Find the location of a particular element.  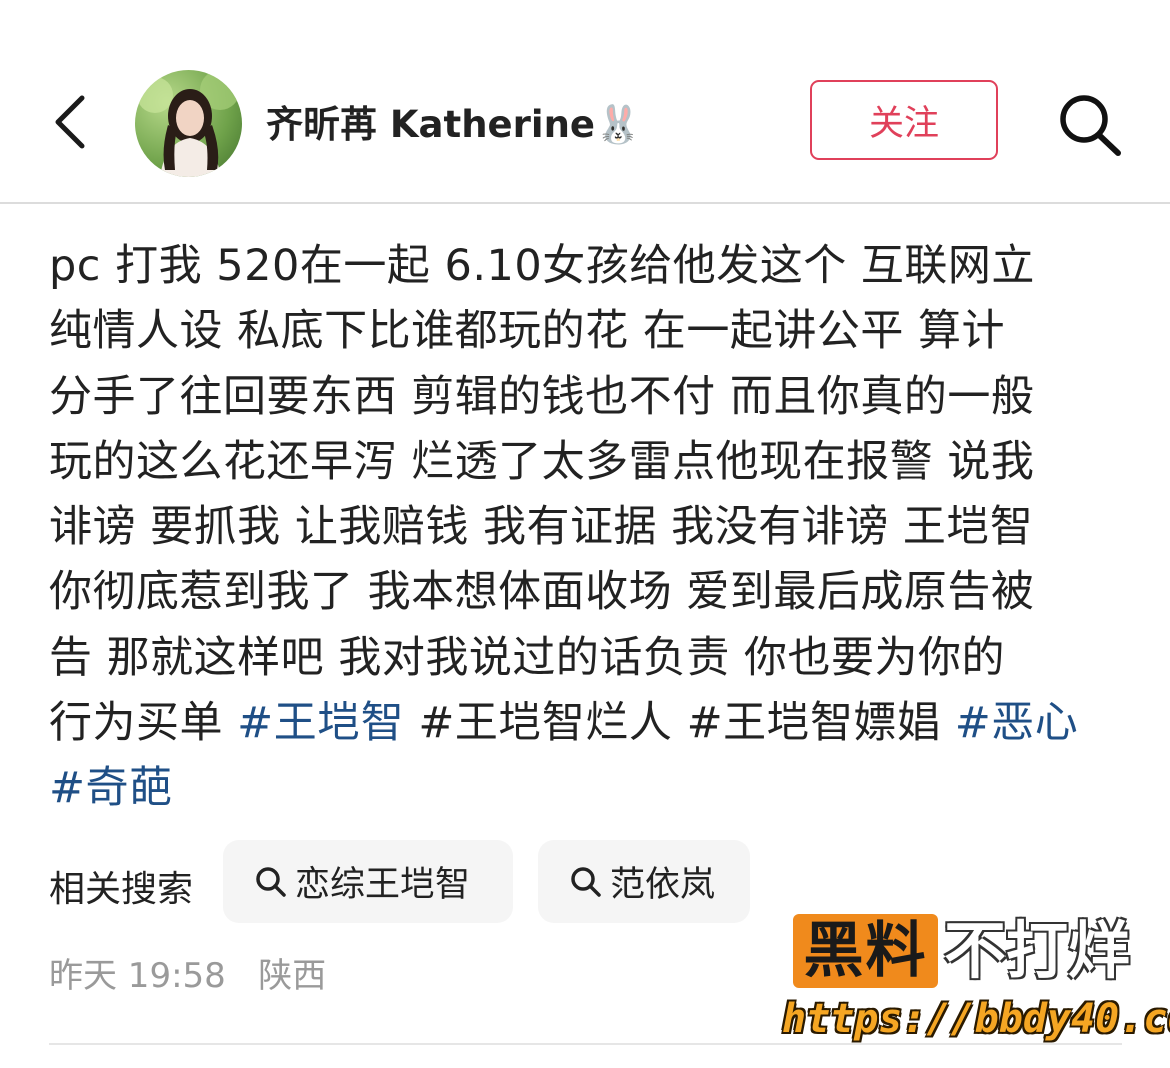

header-divider is located at coordinates (585, 203).